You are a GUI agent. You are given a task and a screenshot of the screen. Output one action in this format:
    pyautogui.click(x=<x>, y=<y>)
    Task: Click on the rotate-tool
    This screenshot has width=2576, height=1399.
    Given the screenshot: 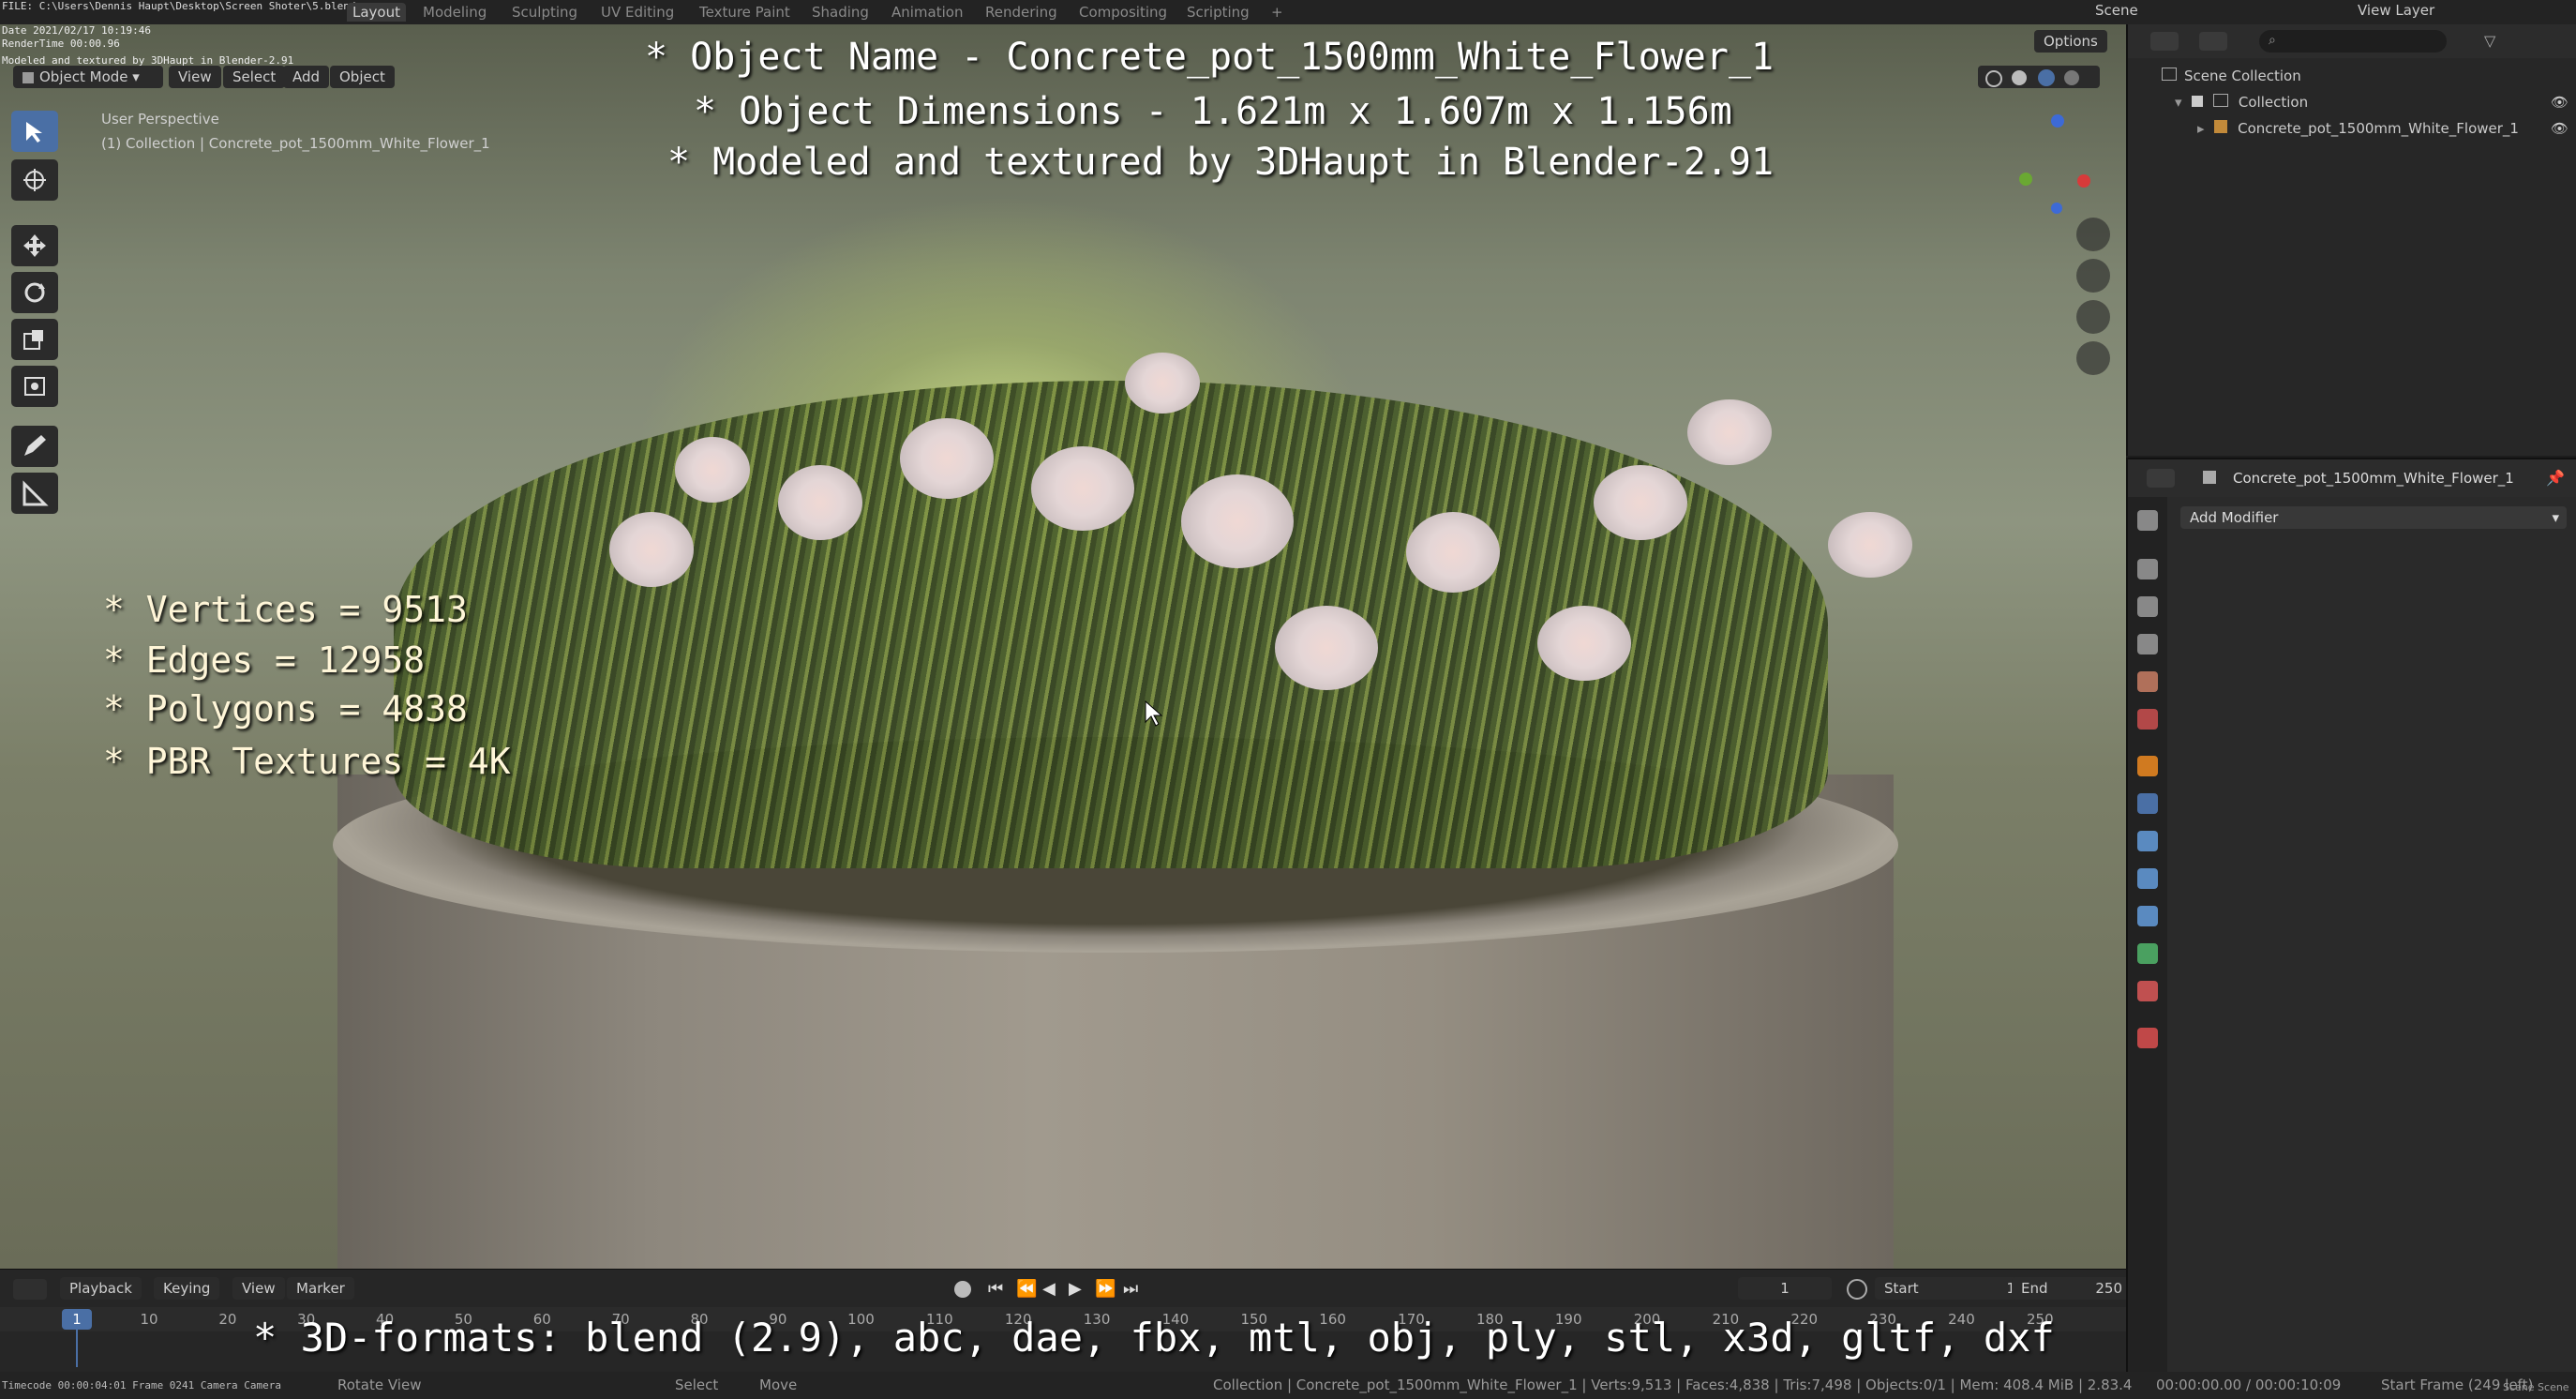 What is the action you would take?
    pyautogui.click(x=34, y=292)
    